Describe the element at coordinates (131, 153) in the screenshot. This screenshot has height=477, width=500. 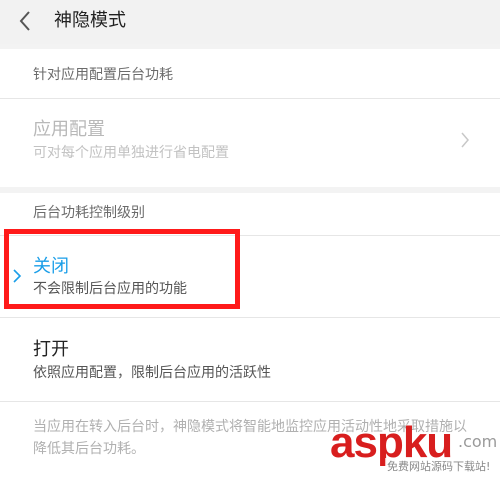
I see `app-config-sub: 可对每个应用单独进行省电配置` at that location.